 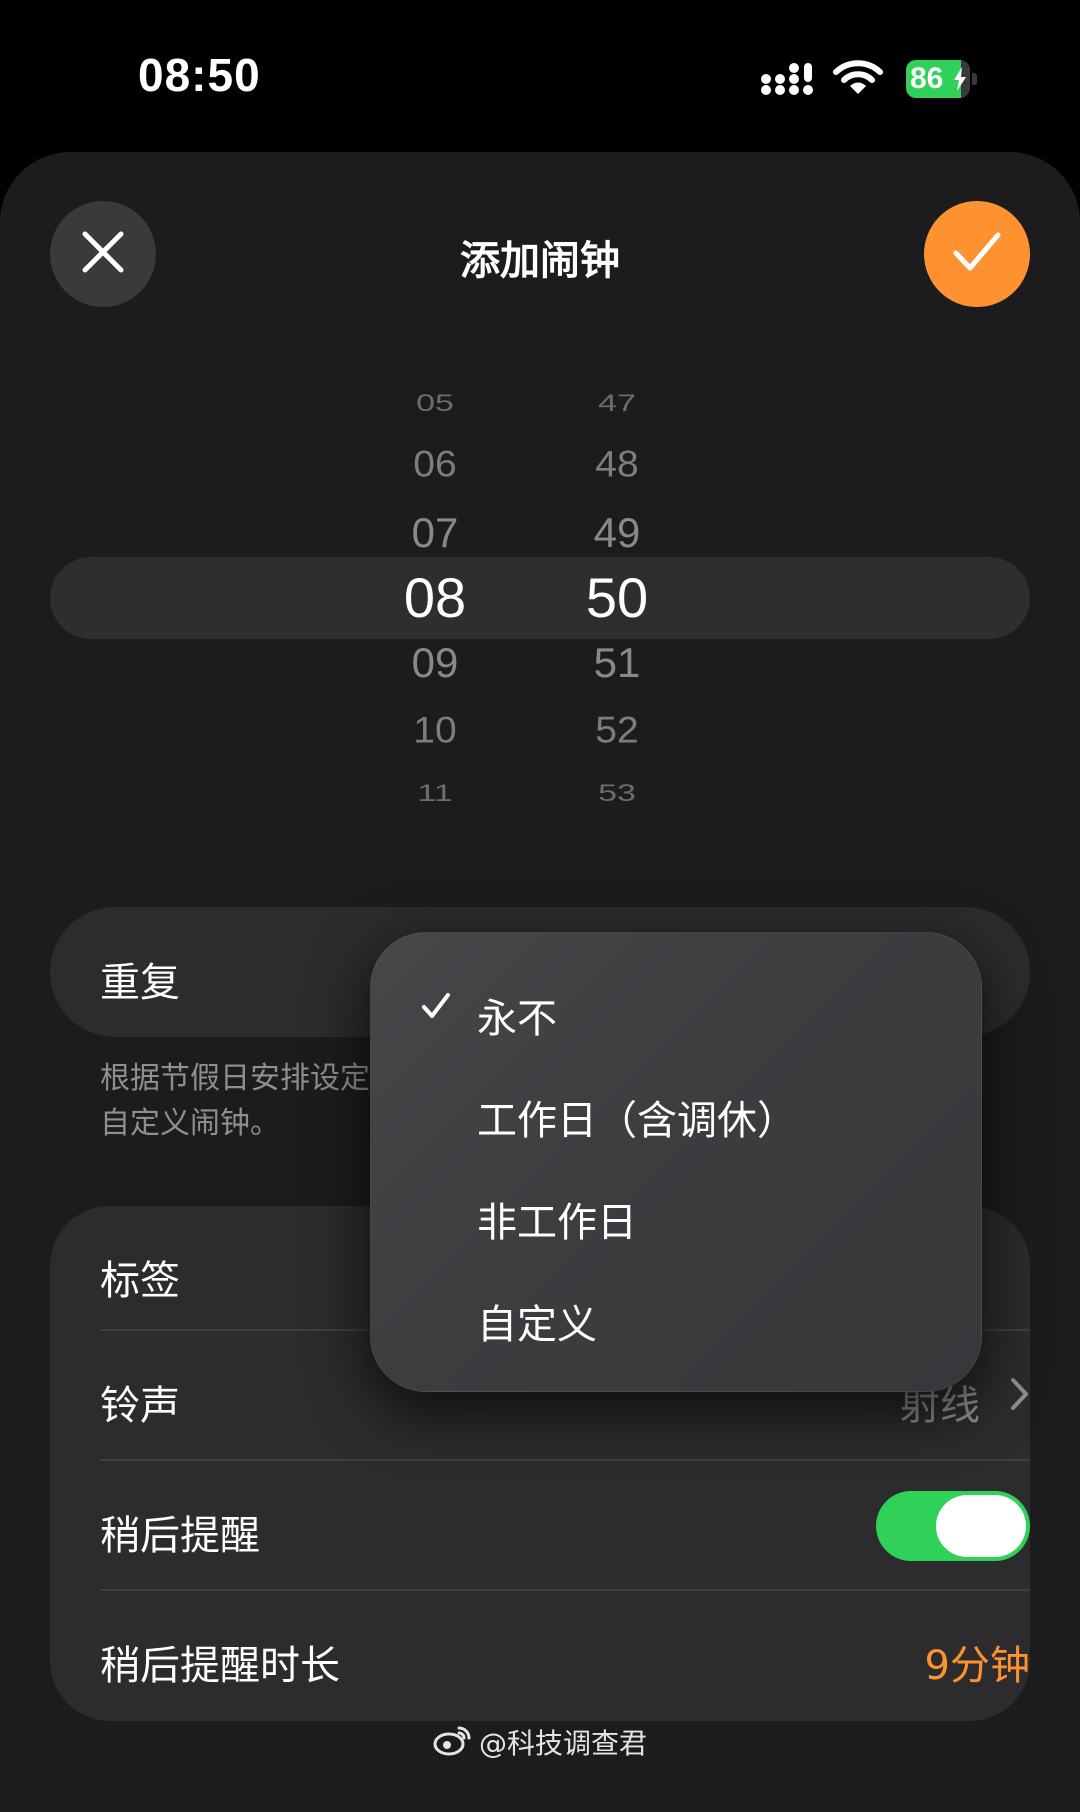 I want to click on minute-option: 52, so click(x=617, y=731).